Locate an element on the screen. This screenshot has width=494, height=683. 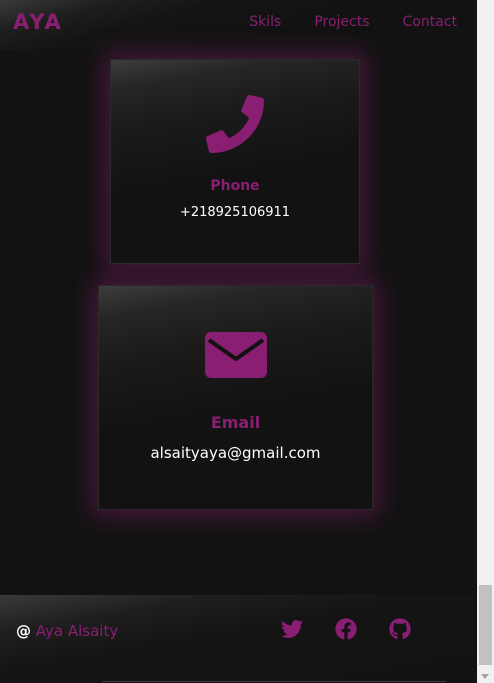
footer-divider is located at coordinates (274, 681).